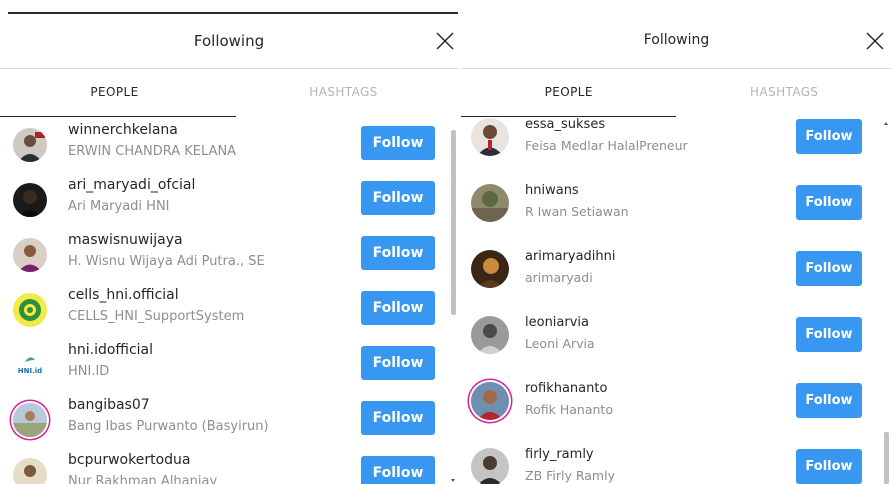 The image size is (892, 484). What do you see at coordinates (125, 240) in the screenshot?
I see `username: maswisnuwijaya` at bounding box center [125, 240].